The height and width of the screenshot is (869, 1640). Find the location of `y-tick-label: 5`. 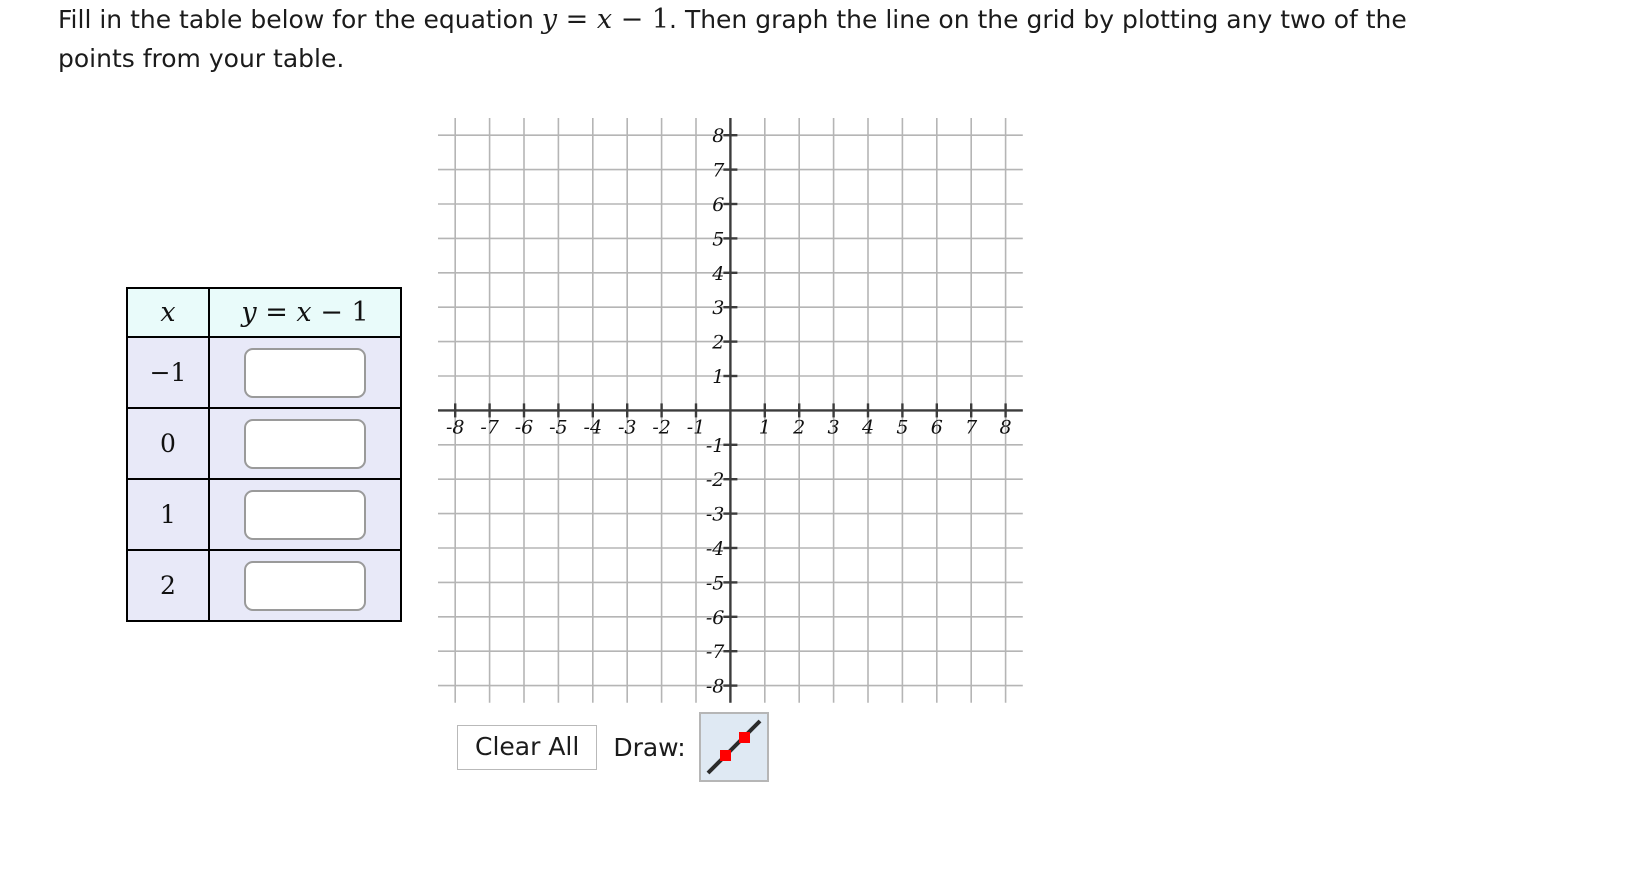

y-tick-label: 5 is located at coordinates (718, 239).